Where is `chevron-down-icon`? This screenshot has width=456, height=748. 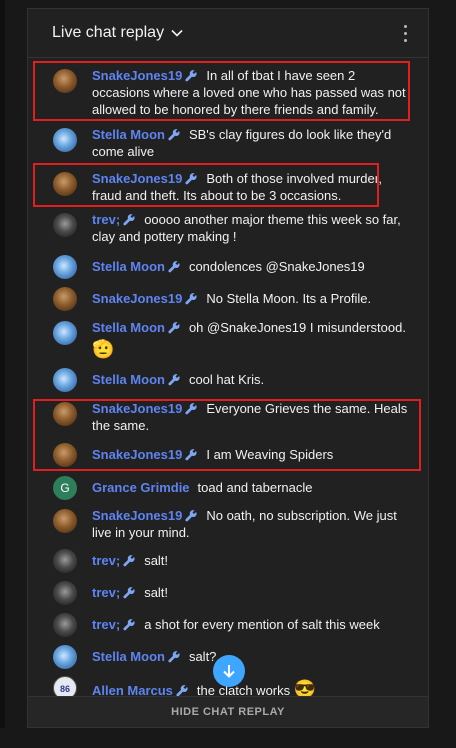
chevron-down-icon is located at coordinates (177, 33).